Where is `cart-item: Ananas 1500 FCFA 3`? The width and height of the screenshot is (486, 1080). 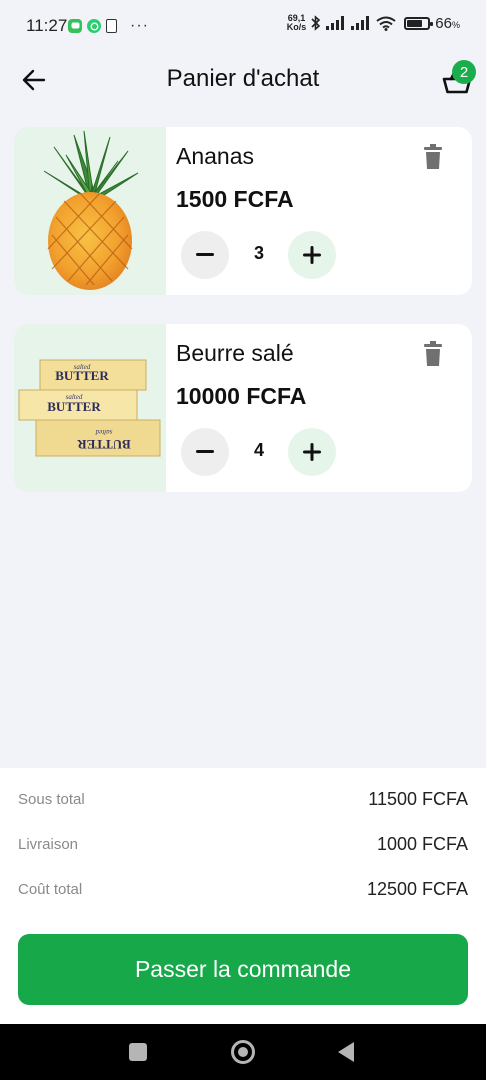 cart-item: Ananas 1500 FCFA 3 is located at coordinates (243, 211).